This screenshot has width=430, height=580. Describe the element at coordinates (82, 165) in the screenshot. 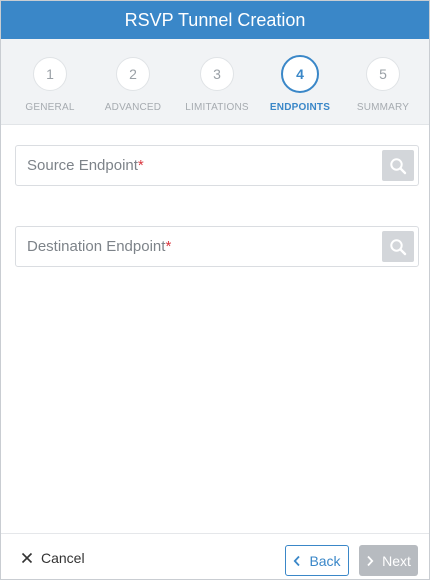

I see `source-endpoint-label: Source Endpoint` at that location.